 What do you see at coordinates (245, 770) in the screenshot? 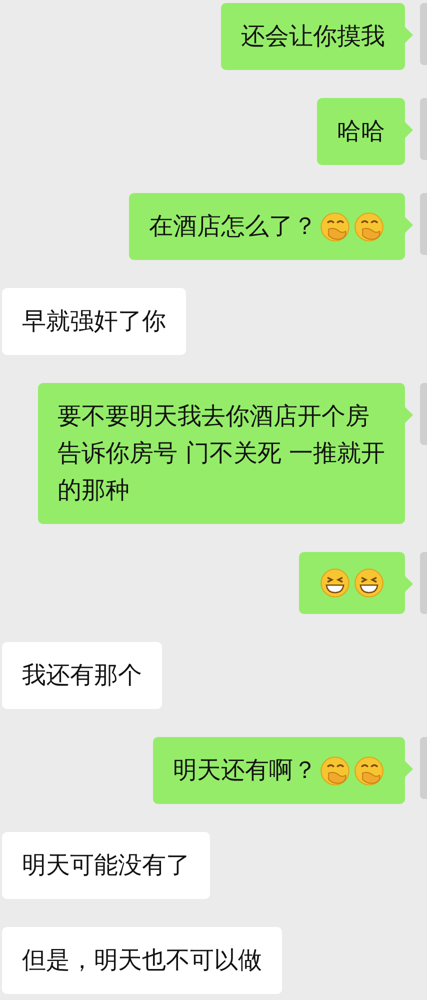
I see `message-text: 明天还有啊？` at bounding box center [245, 770].